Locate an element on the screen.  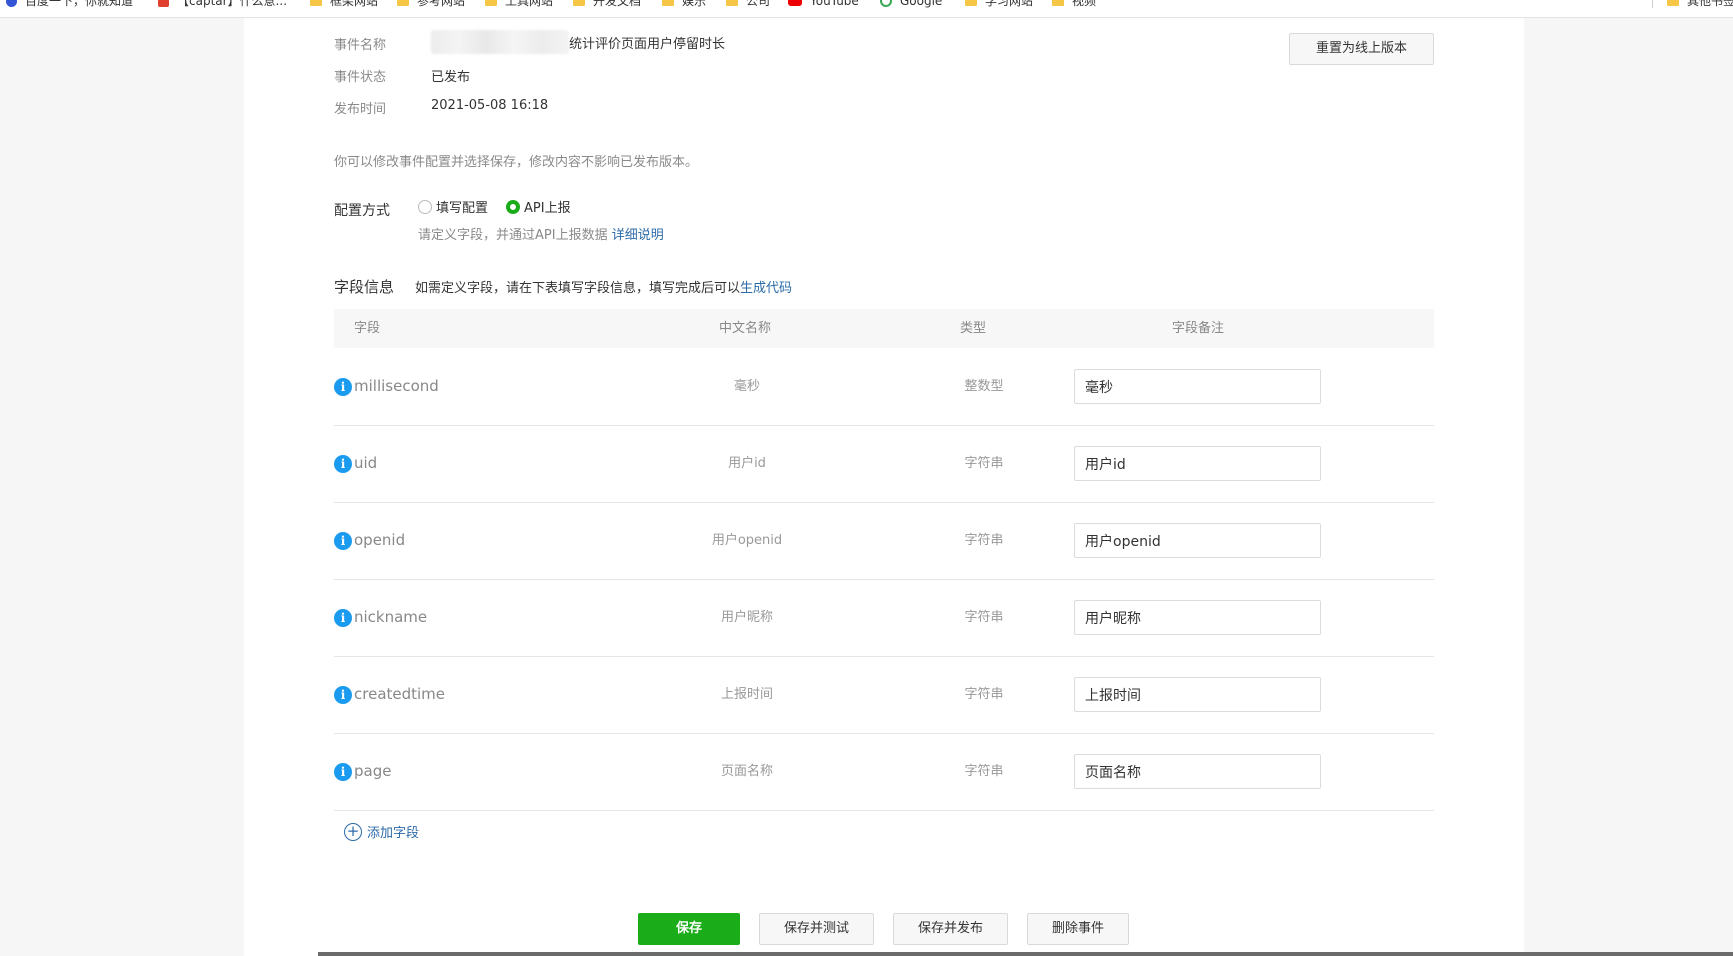
field-cn-name: 毫秒 is located at coordinates (746, 386).